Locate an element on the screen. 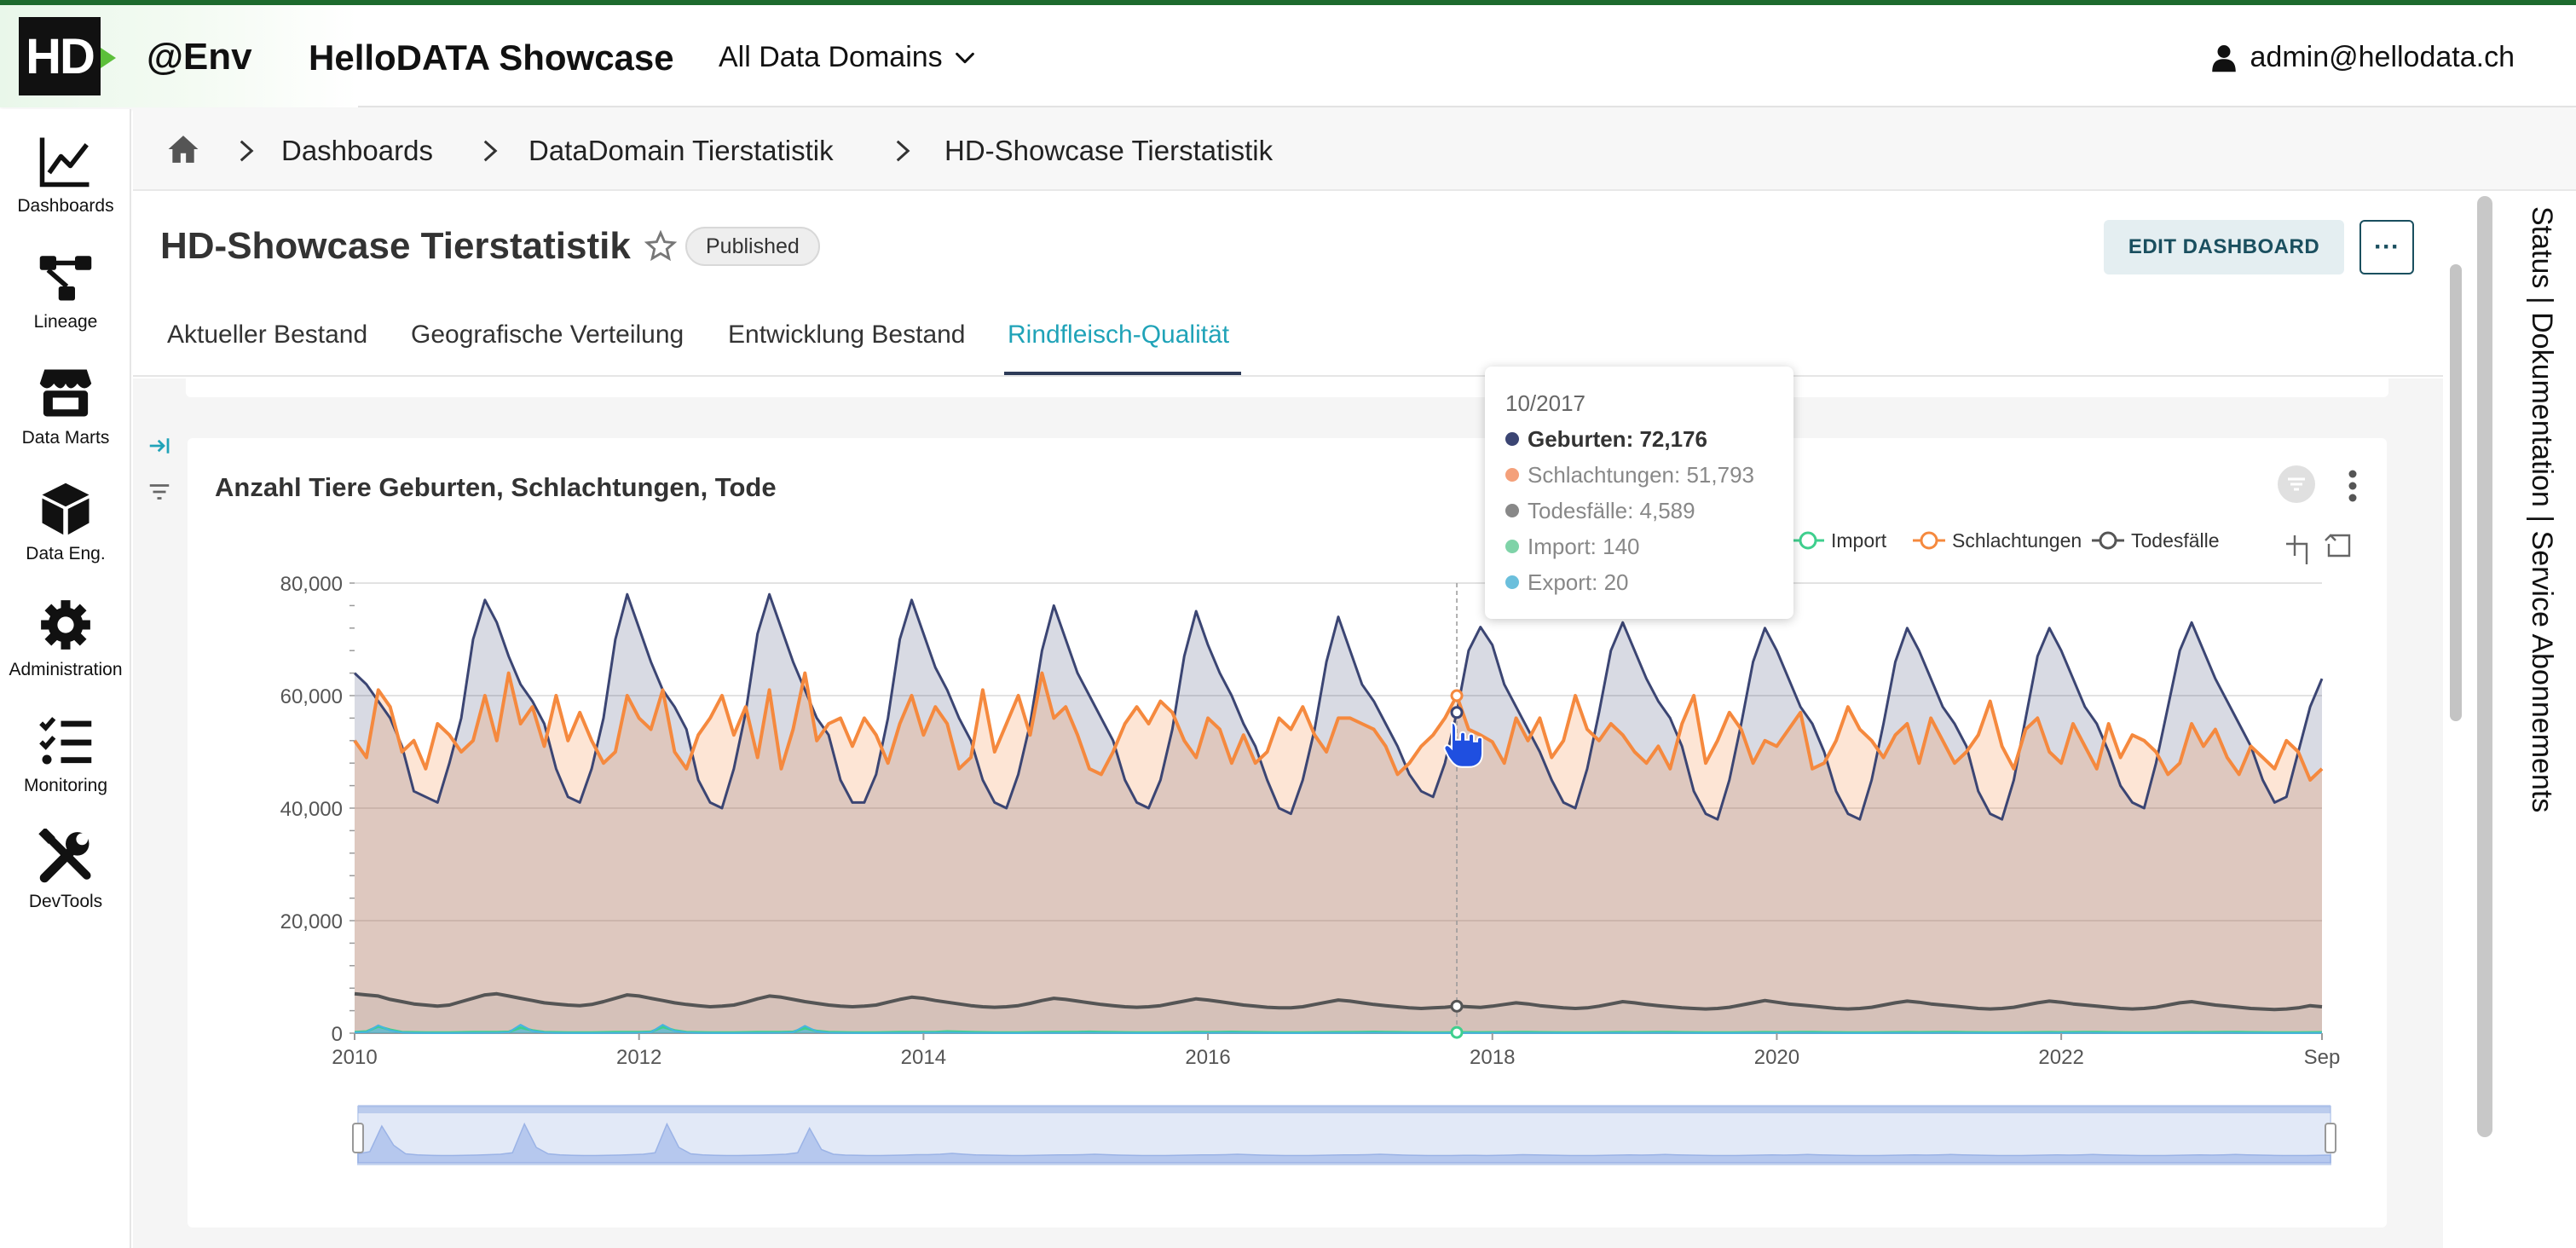 The image size is (2576, 1248). expand-panel-icon is located at coordinates (159, 446).